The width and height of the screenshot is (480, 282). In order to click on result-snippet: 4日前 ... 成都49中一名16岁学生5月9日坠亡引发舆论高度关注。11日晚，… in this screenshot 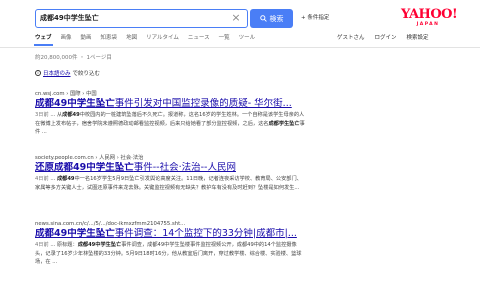, I will do `click(170, 183)`.